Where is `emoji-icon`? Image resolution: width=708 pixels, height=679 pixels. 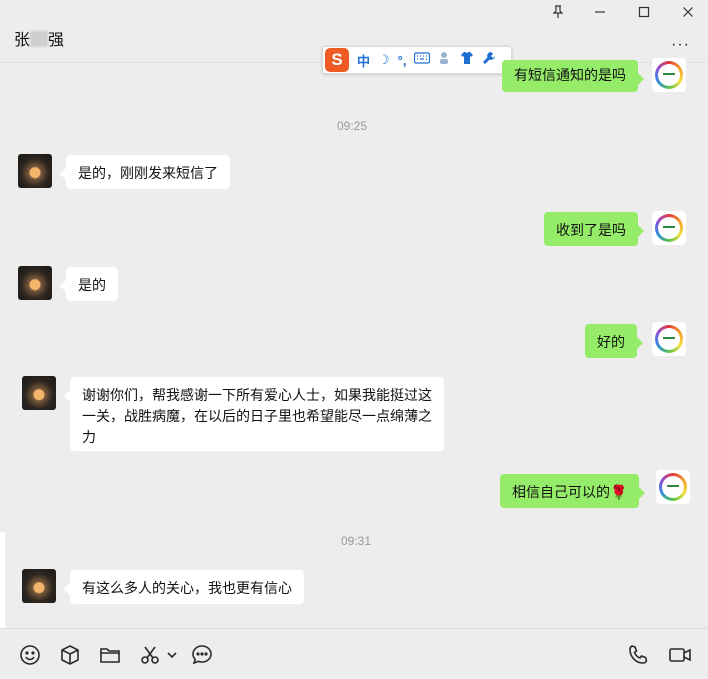
emoji-icon is located at coordinates (30, 655).